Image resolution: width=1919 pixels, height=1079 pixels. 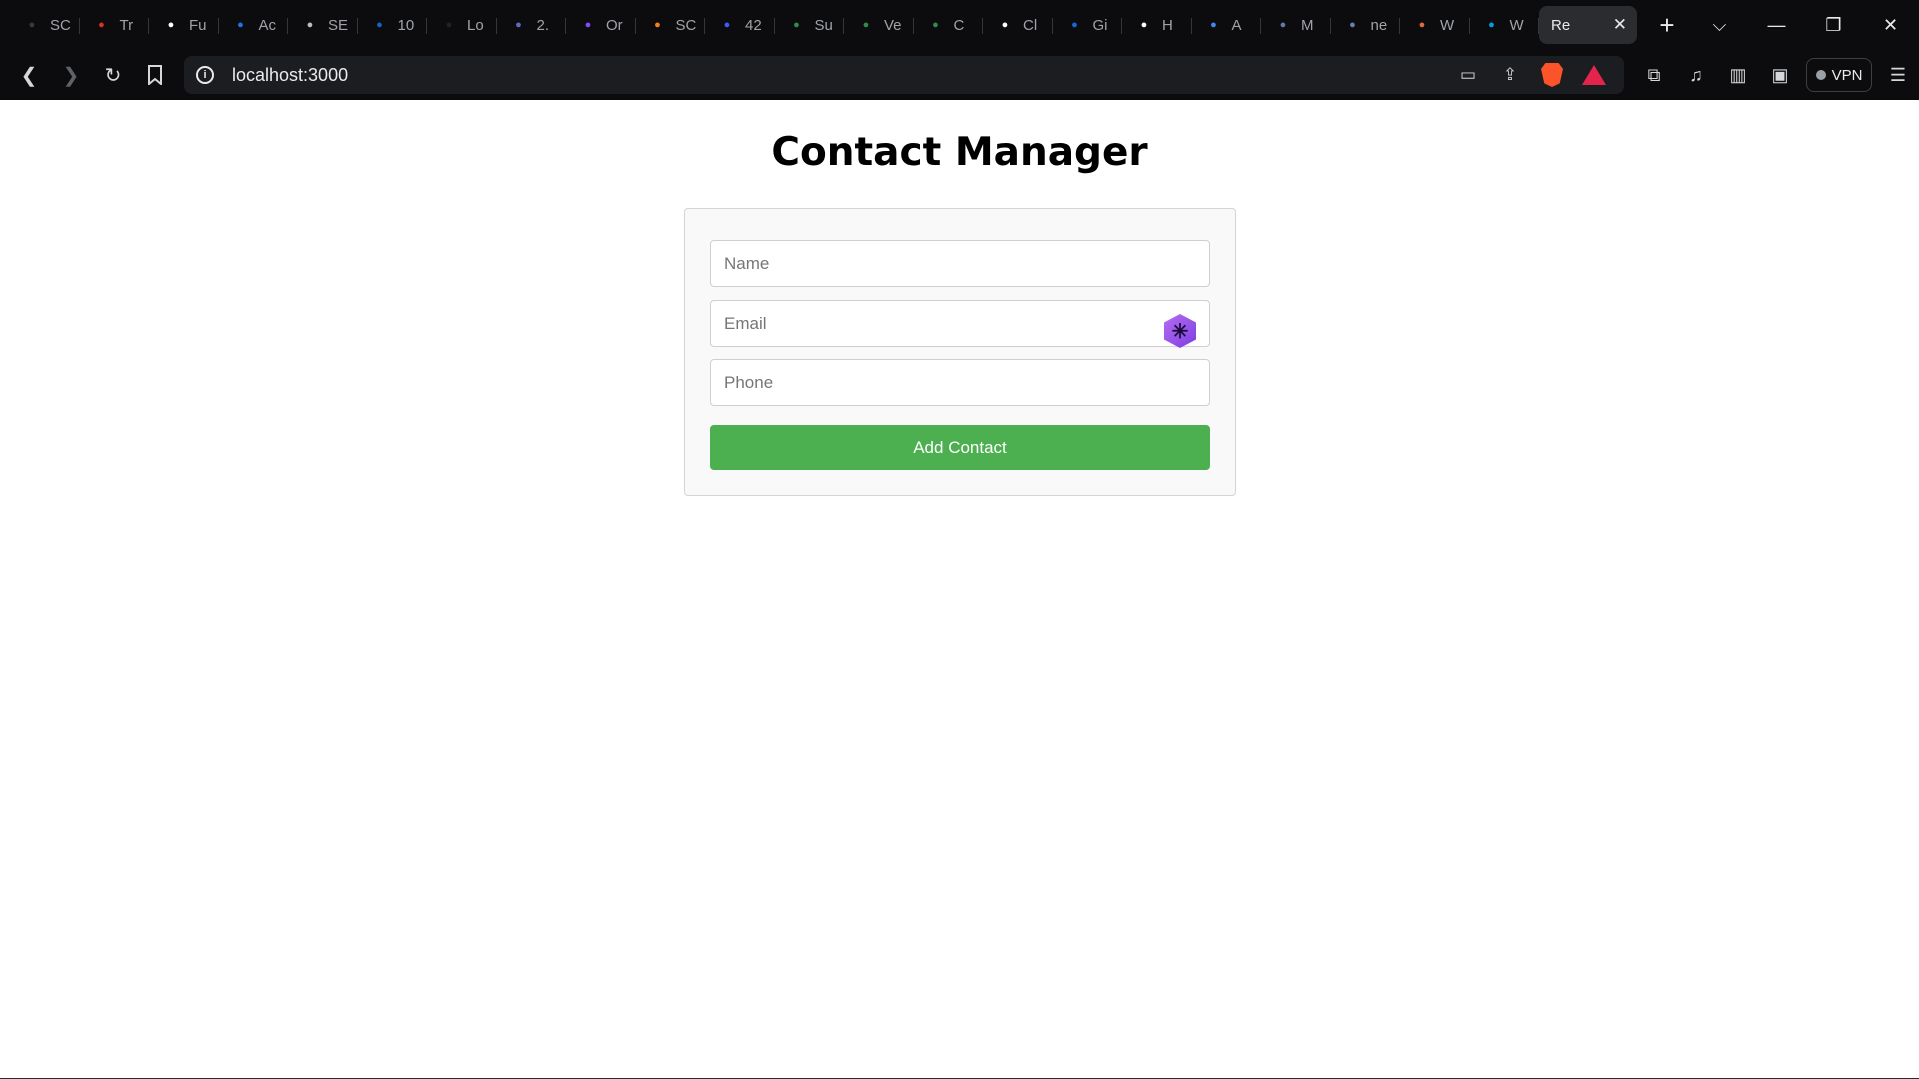 What do you see at coordinates (810, 25) in the screenshot?
I see `tab: ● Su` at bounding box center [810, 25].